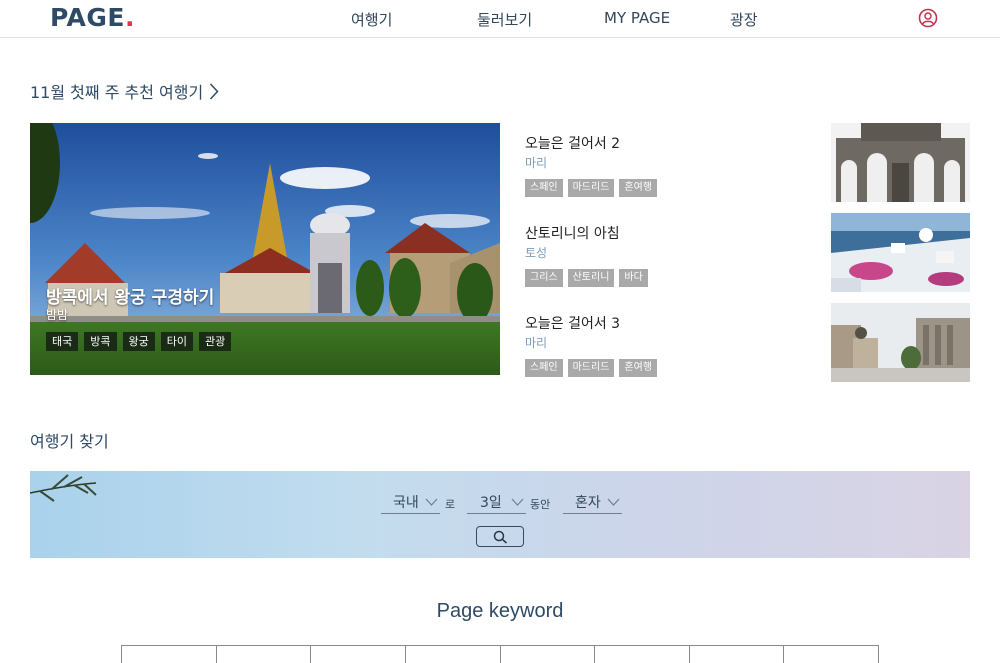 Image resolution: width=1000 pixels, height=663 pixels. What do you see at coordinates (540, 504) in the screenshot?
I see `joiner-text: 동안` at bounding box center [540, 504].